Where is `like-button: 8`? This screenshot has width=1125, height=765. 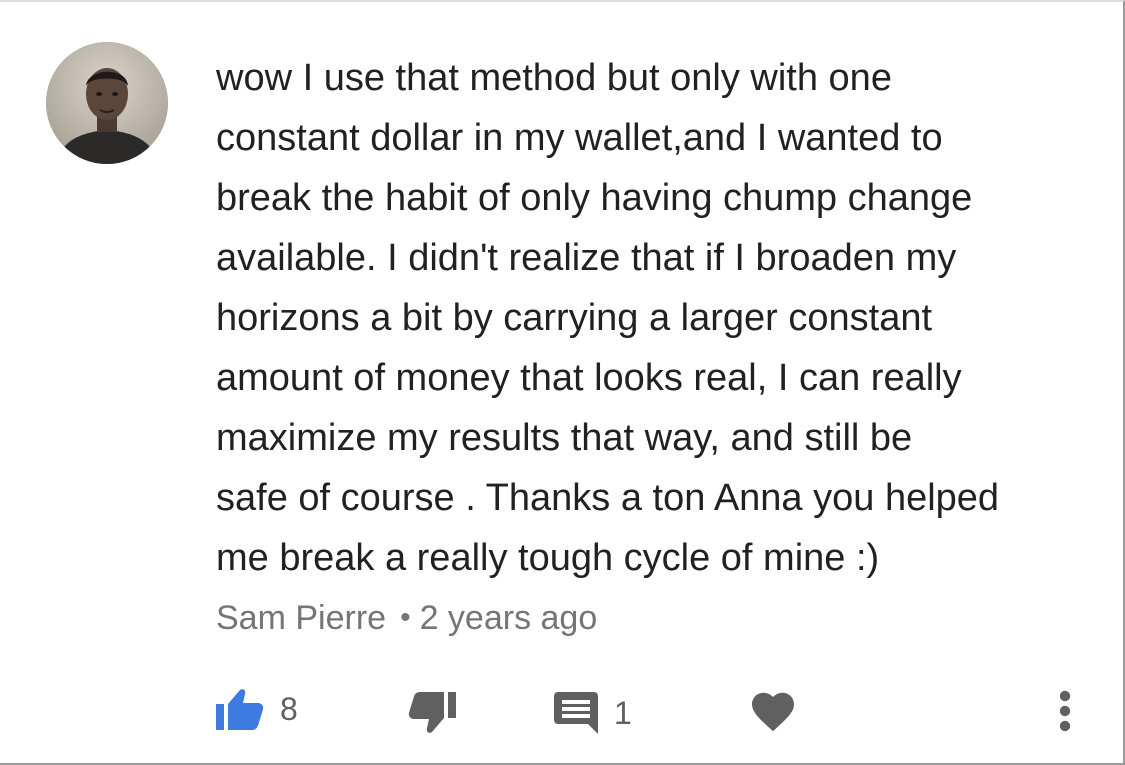
like-button: 8 is located at coordinates (257, 709).